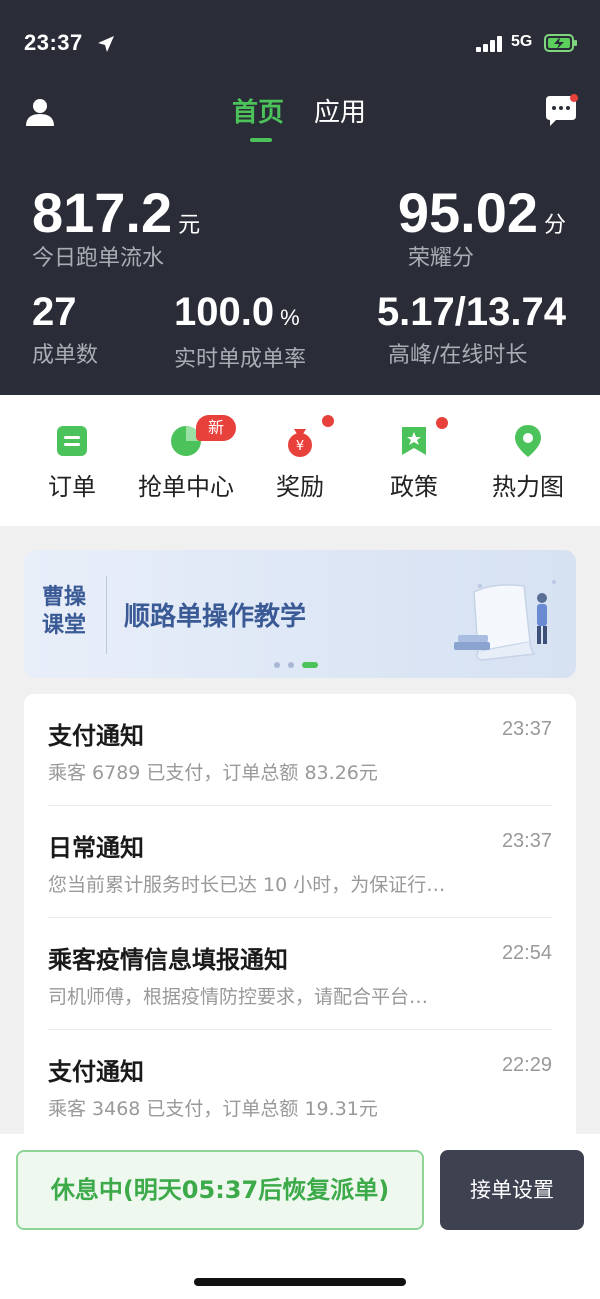 The width and height of the screenshot is (600, 1299). Describe the element at coordinates (72, 487) in the screenshot. I see `quick-menu-label: 订单` at that location.